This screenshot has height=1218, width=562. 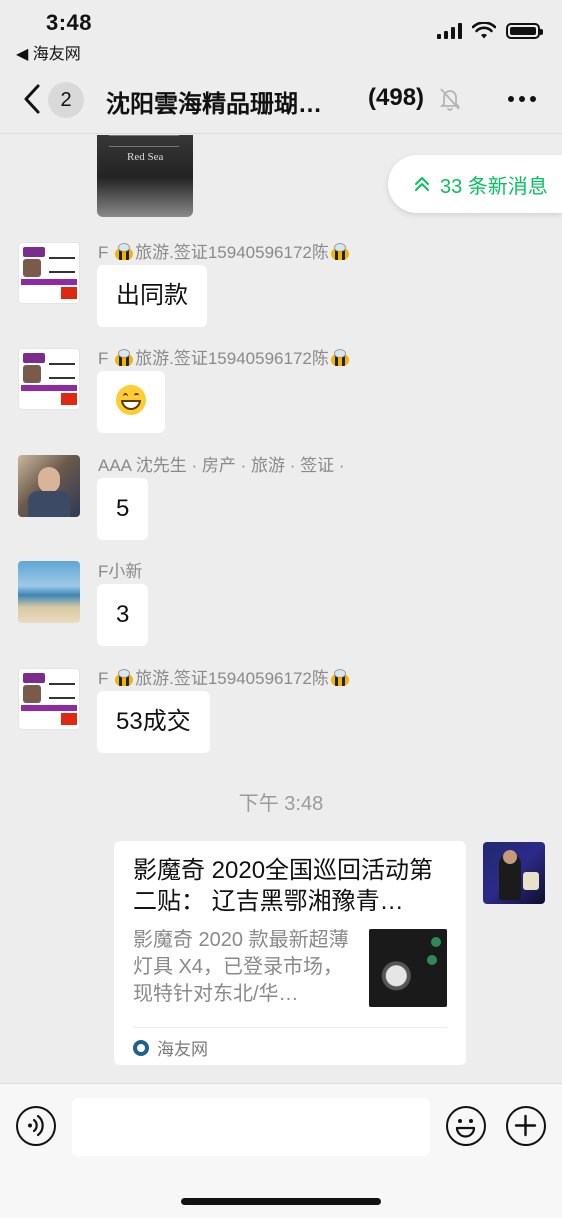 I want to click on message-bubble: 5, so click(x=123, y=509).